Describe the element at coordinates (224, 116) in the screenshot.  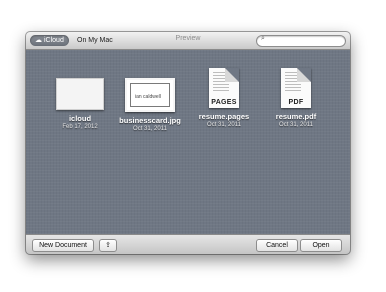
I see `file-name: resume.pages` at that location.